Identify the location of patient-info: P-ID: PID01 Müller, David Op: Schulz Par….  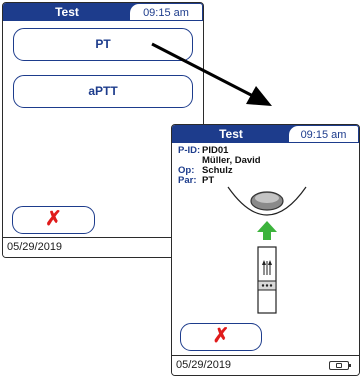
(219, 166).